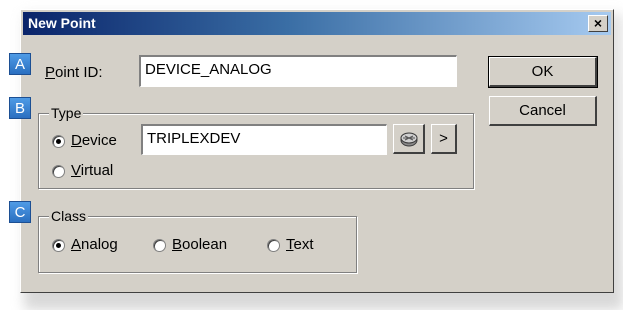 This screenshot has width=623, height=310. I want to click on title-bar: New Point ×, so click(317, 23).